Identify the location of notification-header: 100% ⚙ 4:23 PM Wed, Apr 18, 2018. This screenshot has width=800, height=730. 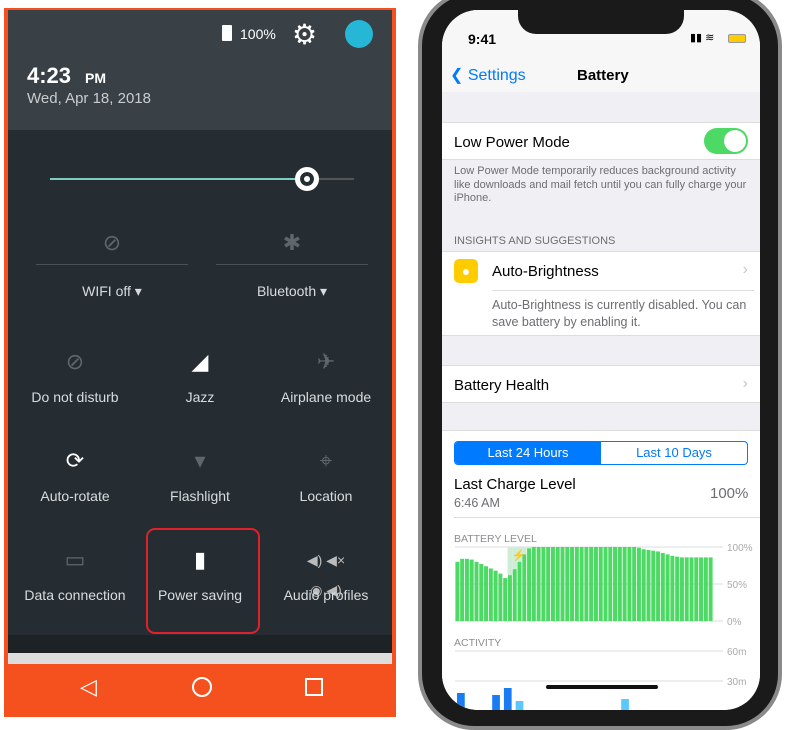
(200, 70).